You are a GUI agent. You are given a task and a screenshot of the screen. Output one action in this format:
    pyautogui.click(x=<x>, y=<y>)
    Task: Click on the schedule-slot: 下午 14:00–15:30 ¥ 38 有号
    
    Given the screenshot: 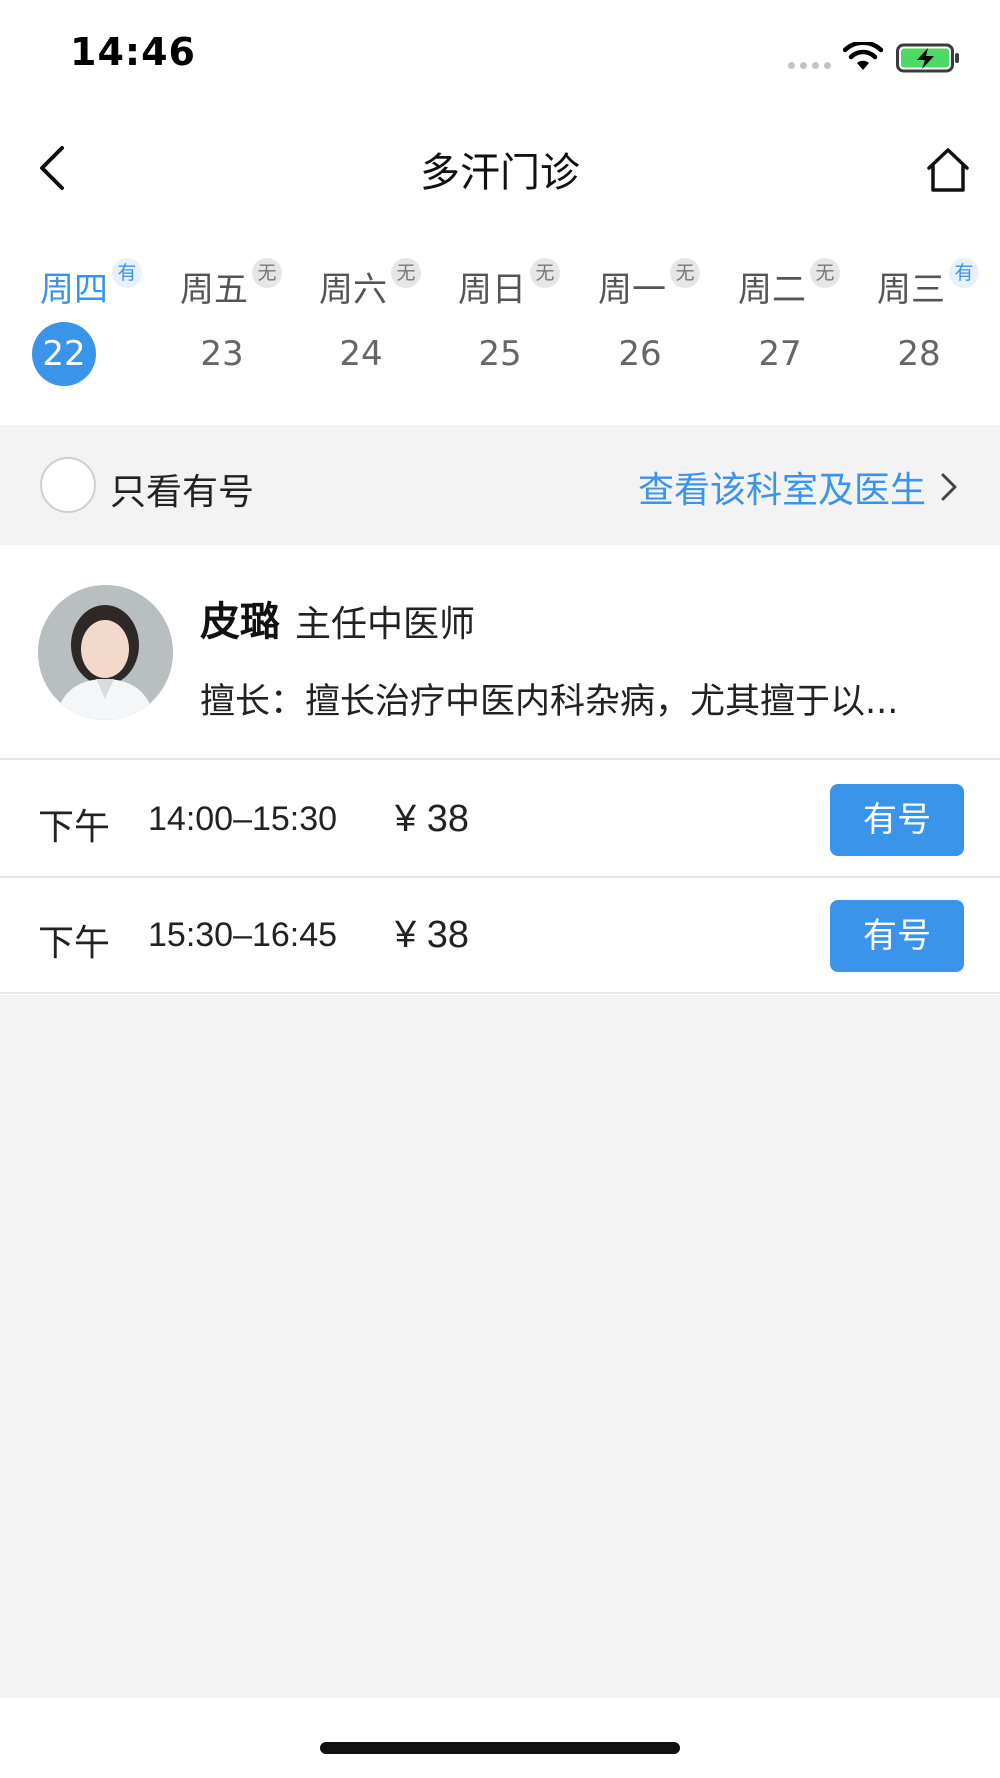 What is the action you would take?
    pyautogui.click(x=500, y=820)
    